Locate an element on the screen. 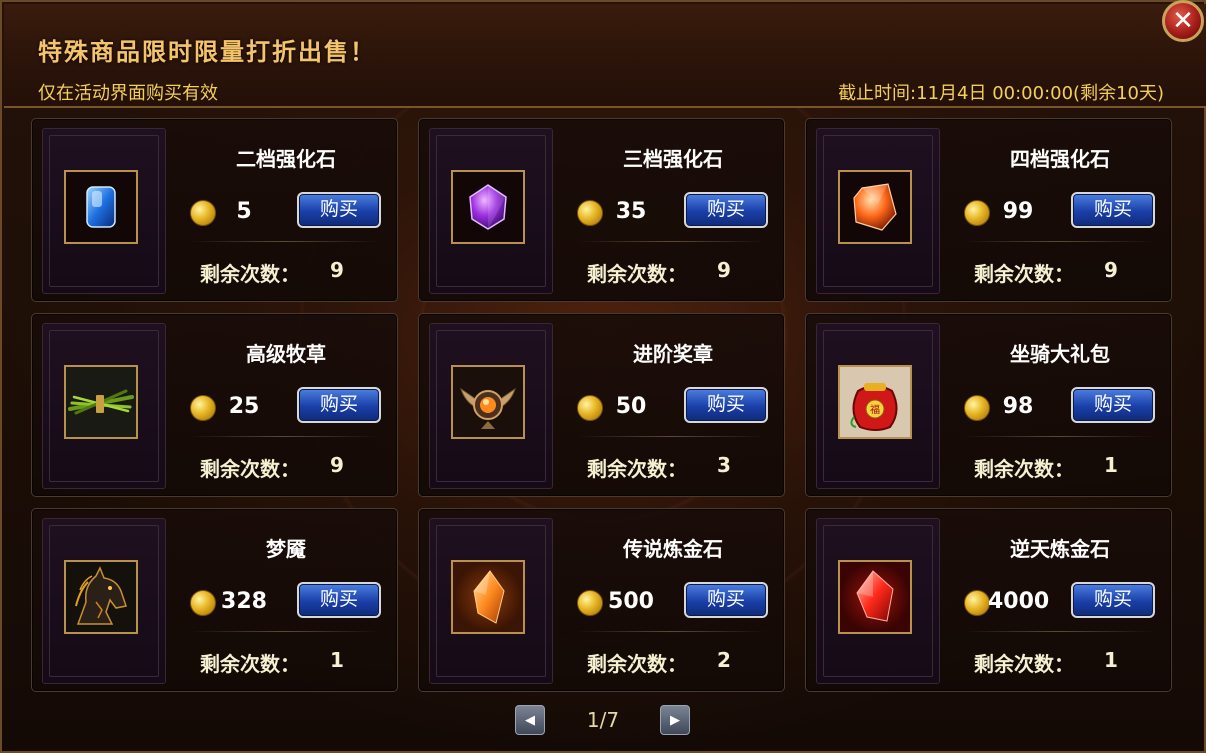 The height and width of the screenshot is (753, 1206). item-name: 三档强化石 is located at coordinates (673, 159).